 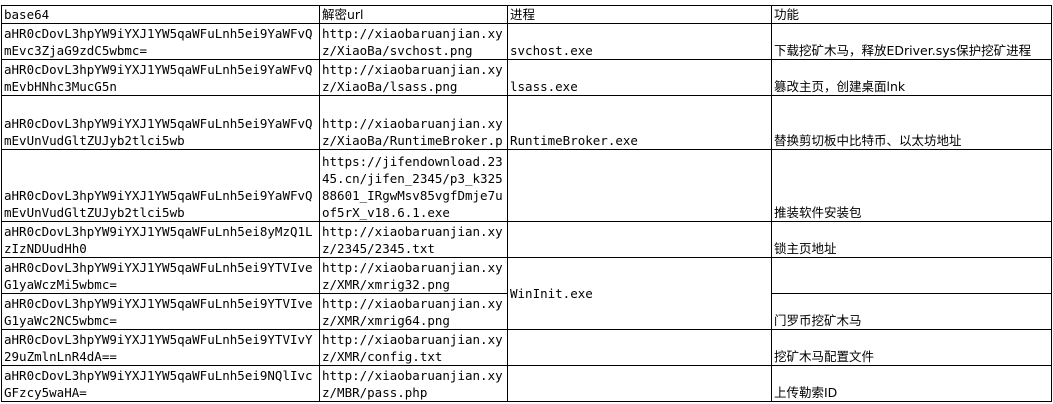 What do you see at coordinates (911, 122) in the screenshot?
I see `cell-function: 替换剪切板中比特币、以太坊地址` at bounding box center [911, 122].